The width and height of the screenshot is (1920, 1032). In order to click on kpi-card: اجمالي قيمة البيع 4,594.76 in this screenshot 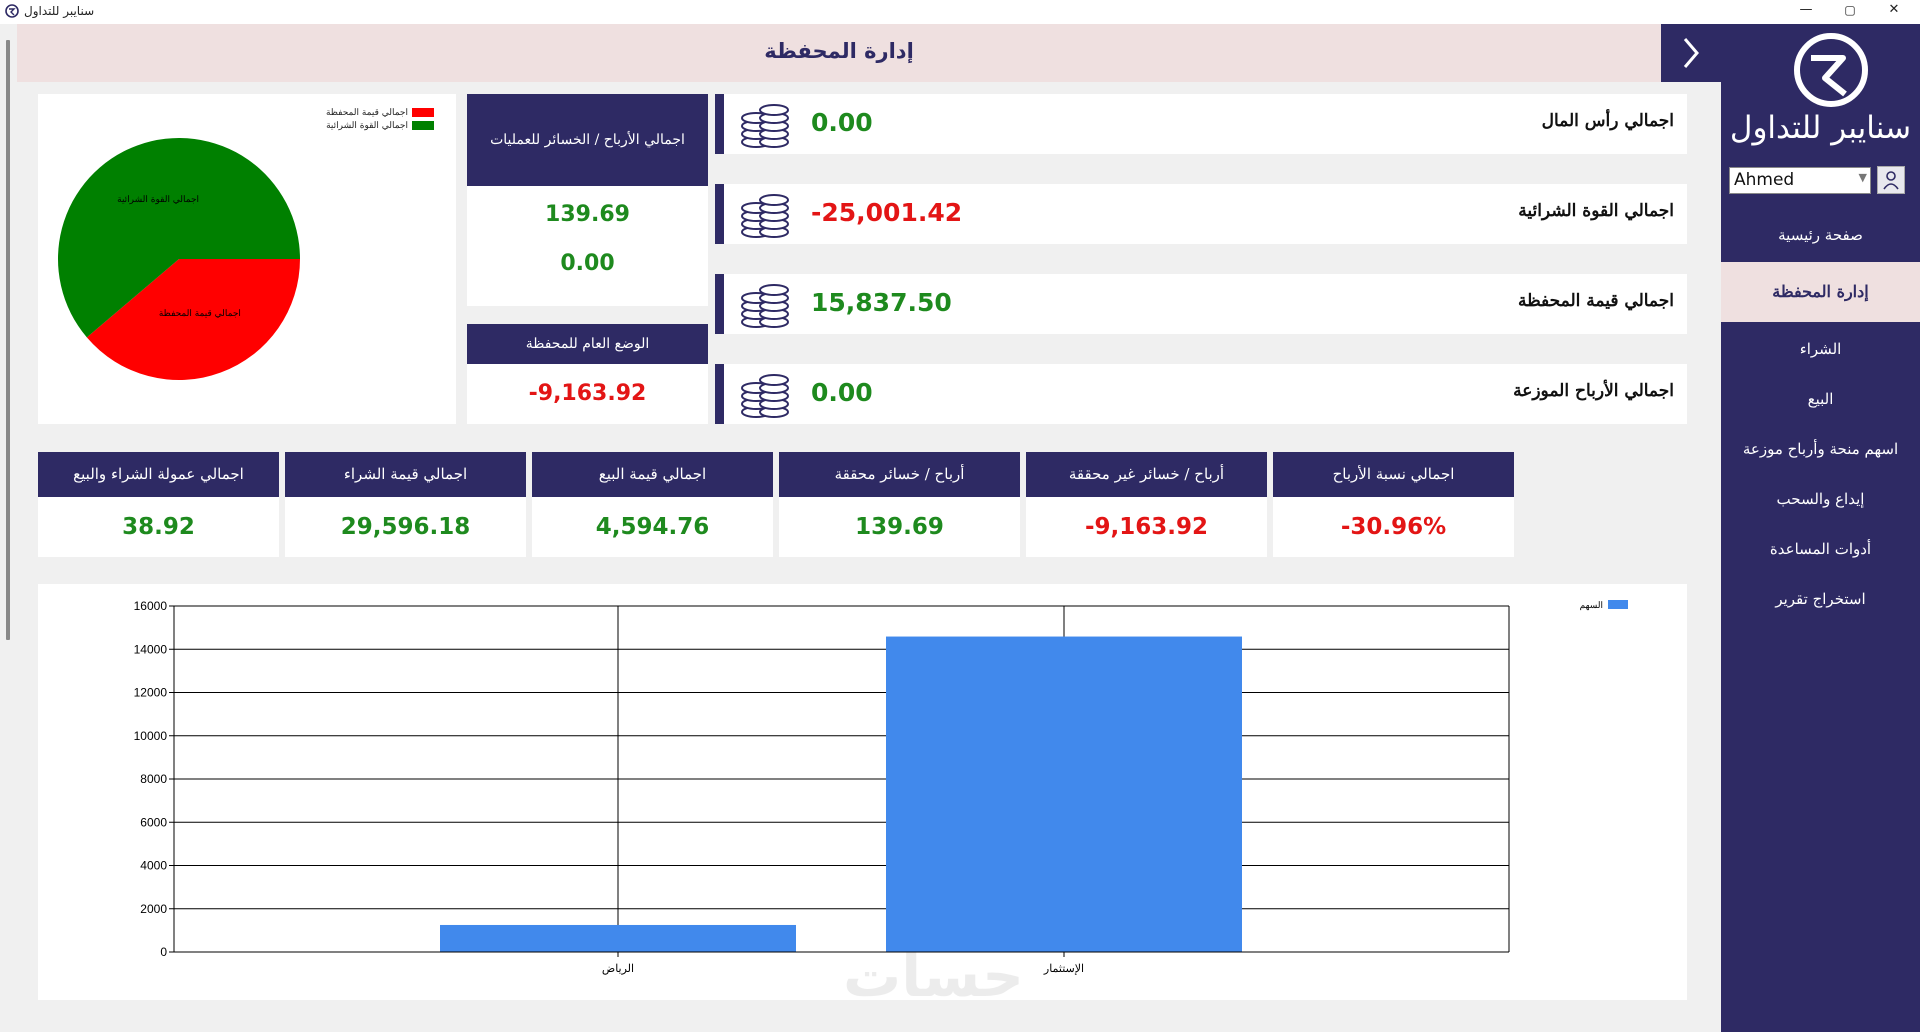, I will do `click(652, 504)`.